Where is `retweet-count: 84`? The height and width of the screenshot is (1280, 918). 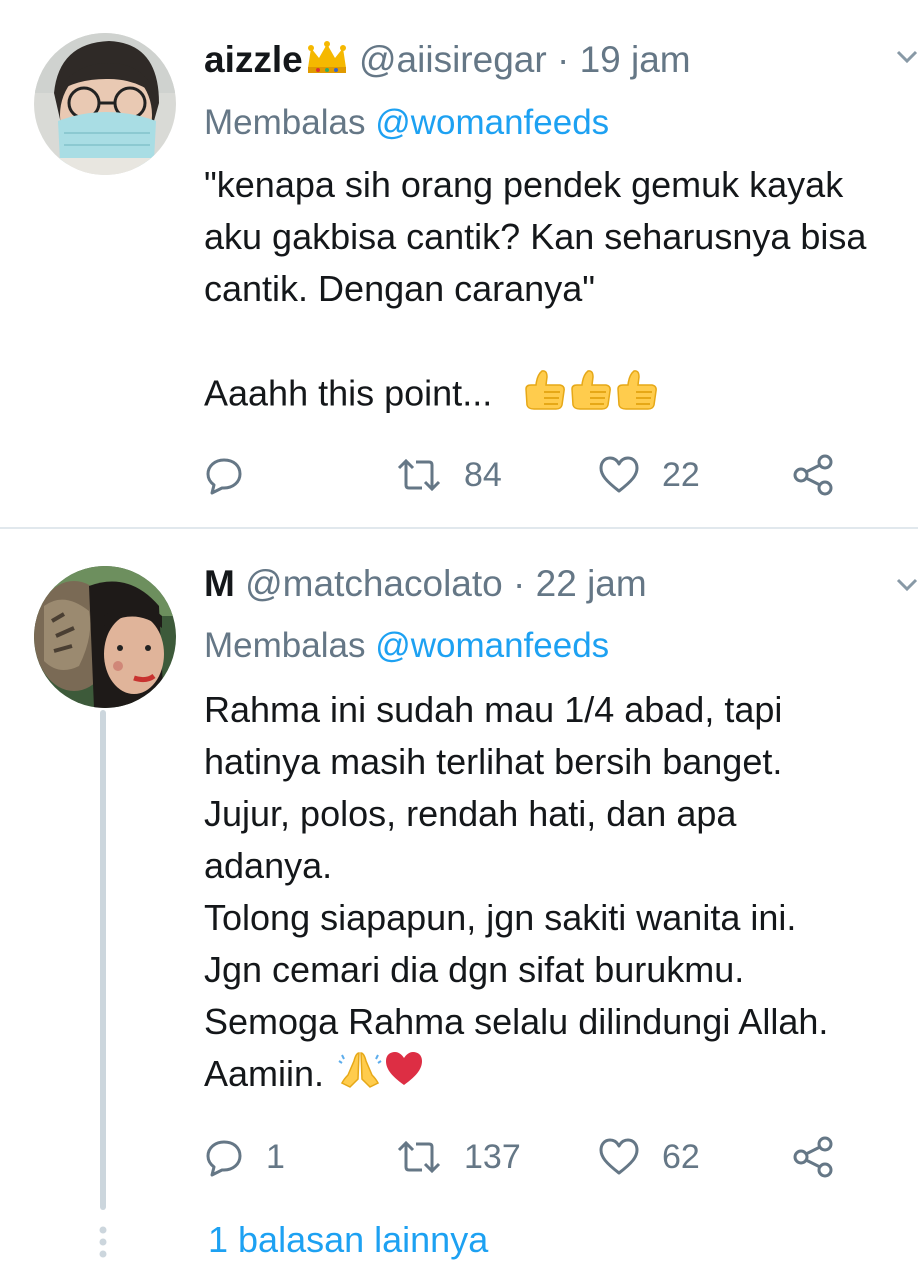
retweet-count: 84 is located at coordinates (483, 474).